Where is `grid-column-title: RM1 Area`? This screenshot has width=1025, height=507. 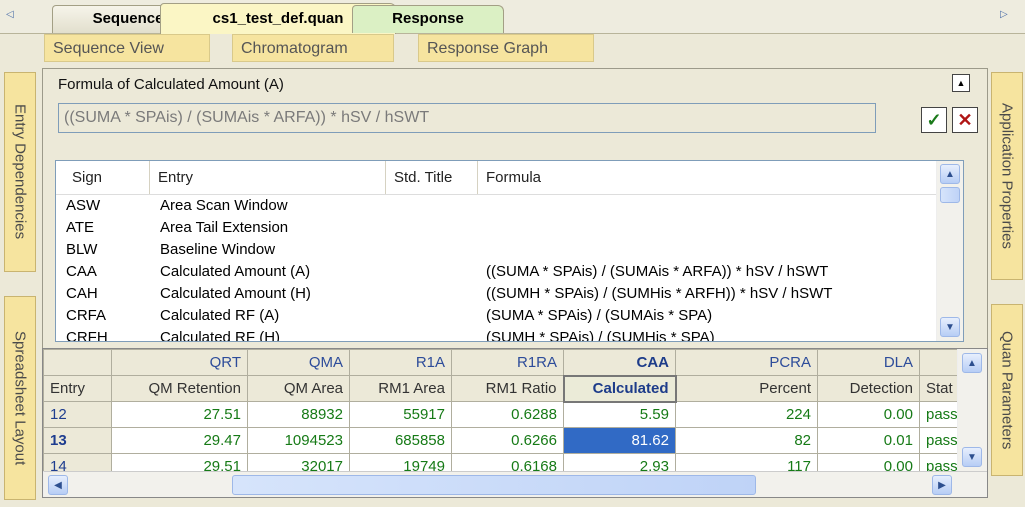
grid-column-title: RM1 Area is located at coordinates (400, 388).